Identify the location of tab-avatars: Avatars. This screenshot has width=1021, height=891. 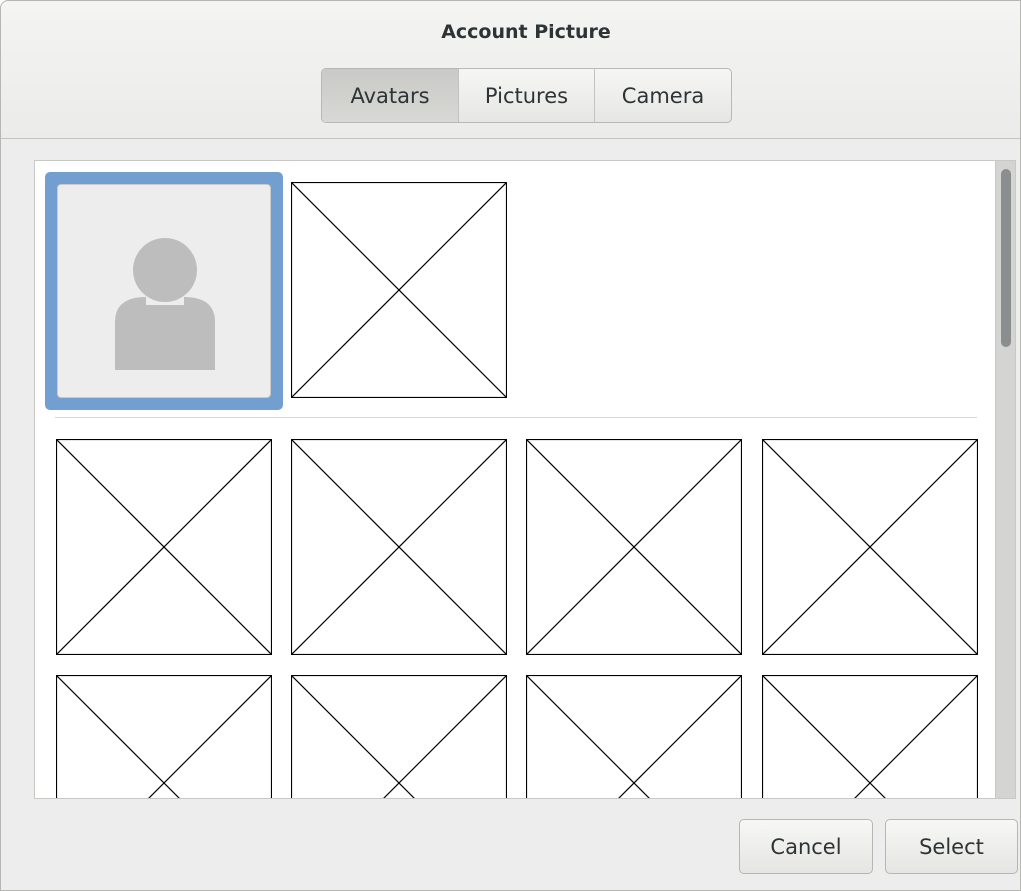
(390, 95).